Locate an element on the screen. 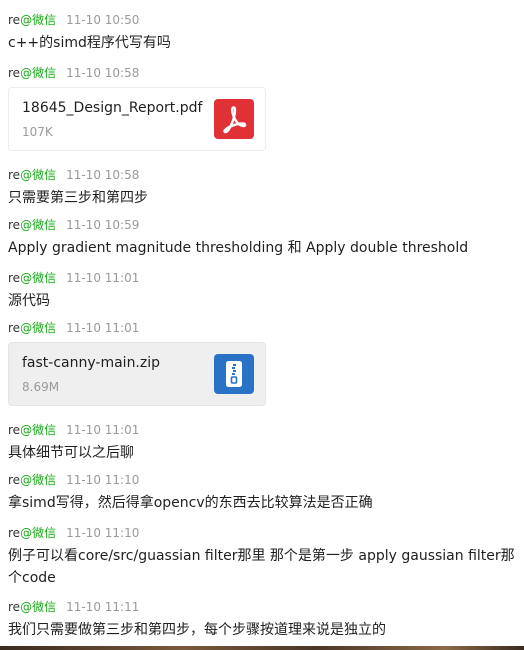 The height and width of the screenshot is (650, 524). message-text: 拿simd写得，然后得拿opencv的东西去比较算法是否正确 is located at coordinates (262, 503).